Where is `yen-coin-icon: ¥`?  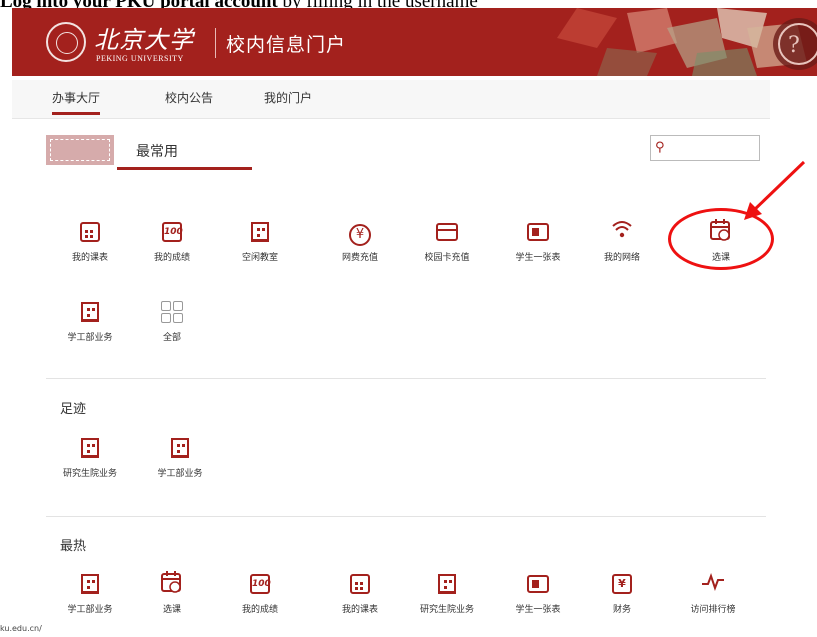 yen-coin-icon: ¥ is located at coordinates (360, 232).